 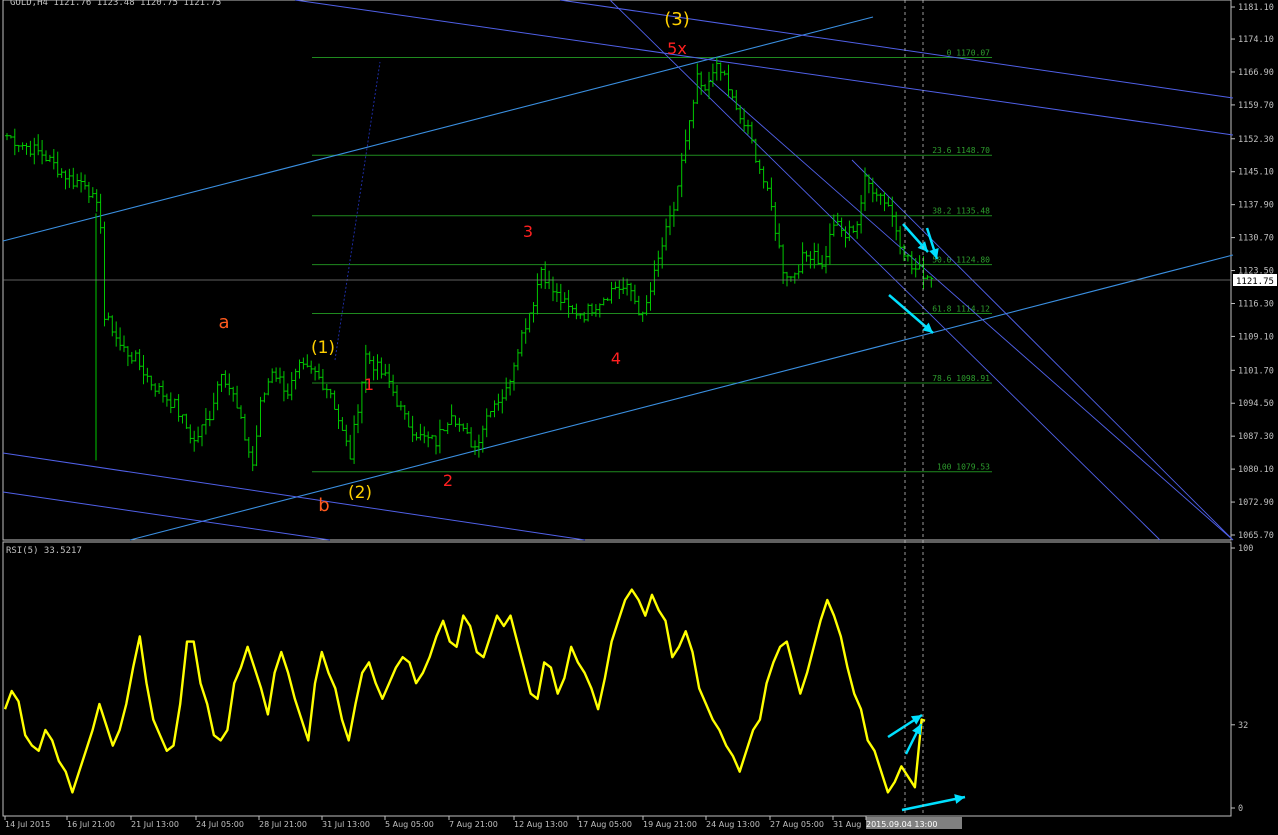 I want to click on current-price-label: 1121.75, so click(x=1255, y=282).